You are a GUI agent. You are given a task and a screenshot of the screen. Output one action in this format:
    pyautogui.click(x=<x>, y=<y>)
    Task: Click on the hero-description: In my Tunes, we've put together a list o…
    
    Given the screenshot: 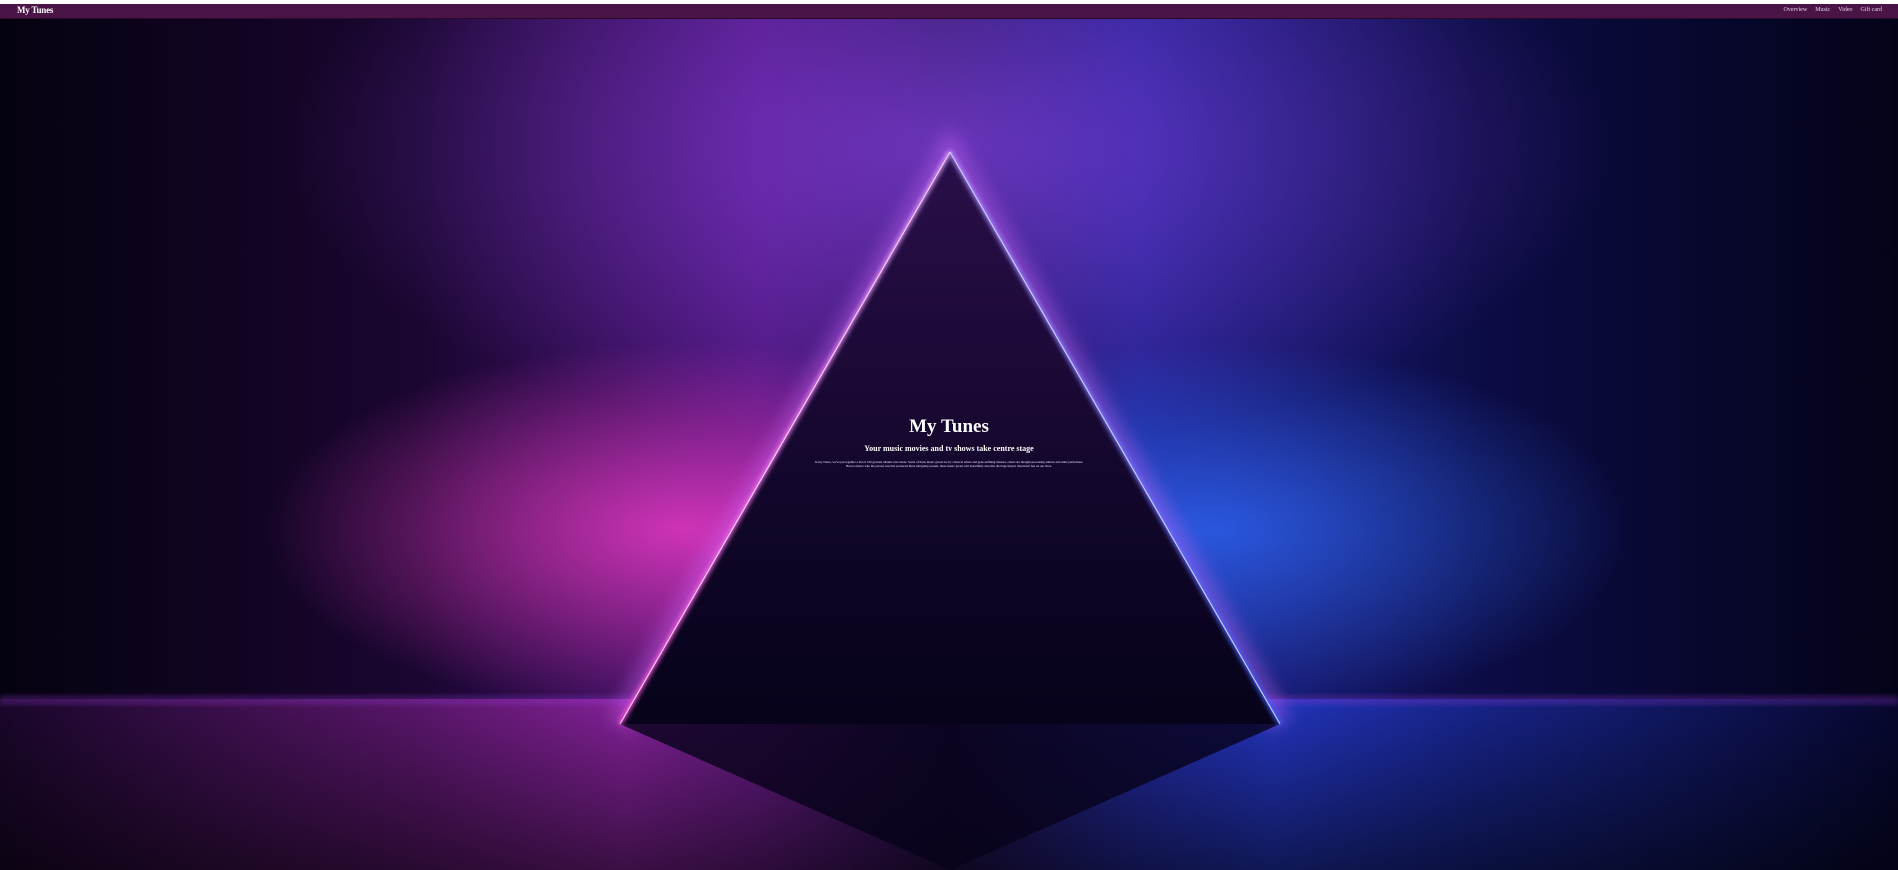 What is the action you would take?
    pyautogui.click(x=949, y=464)
    